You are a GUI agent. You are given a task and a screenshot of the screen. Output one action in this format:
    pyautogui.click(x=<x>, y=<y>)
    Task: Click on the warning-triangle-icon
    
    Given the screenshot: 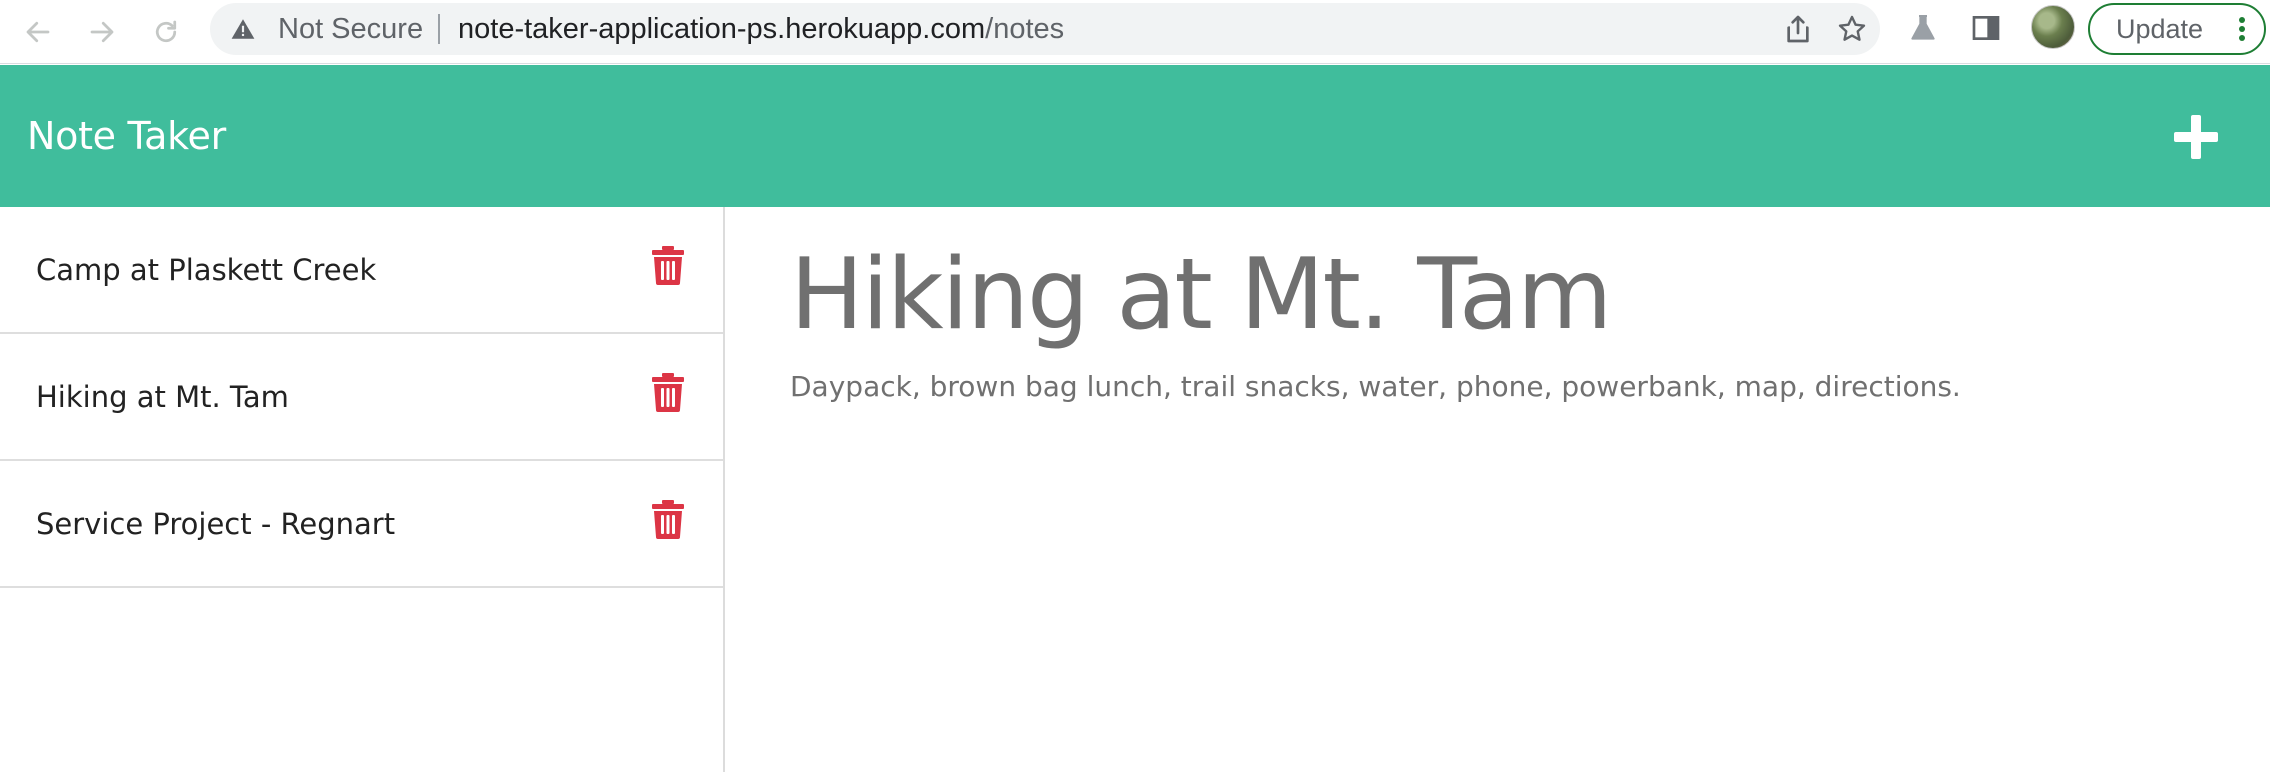 What is the action you would take?
    pyautogui.click(x=243, y=29)
    